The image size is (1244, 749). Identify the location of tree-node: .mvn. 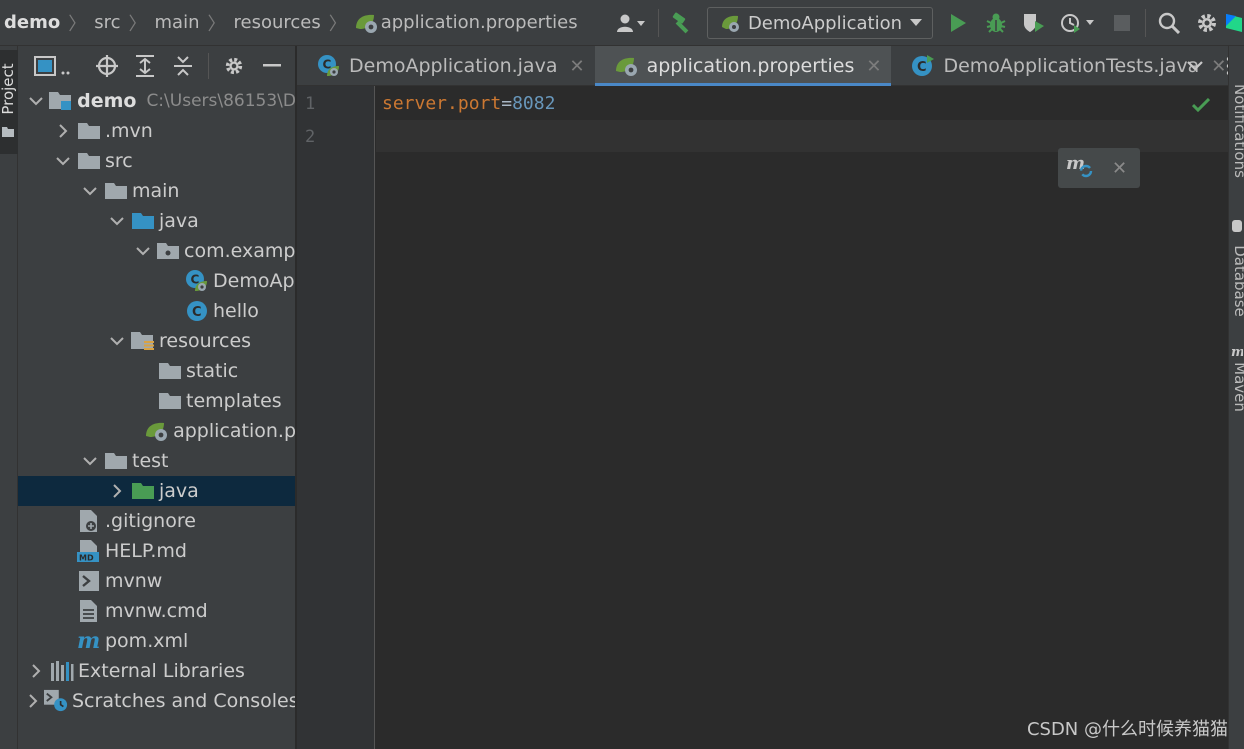
(156, 131).